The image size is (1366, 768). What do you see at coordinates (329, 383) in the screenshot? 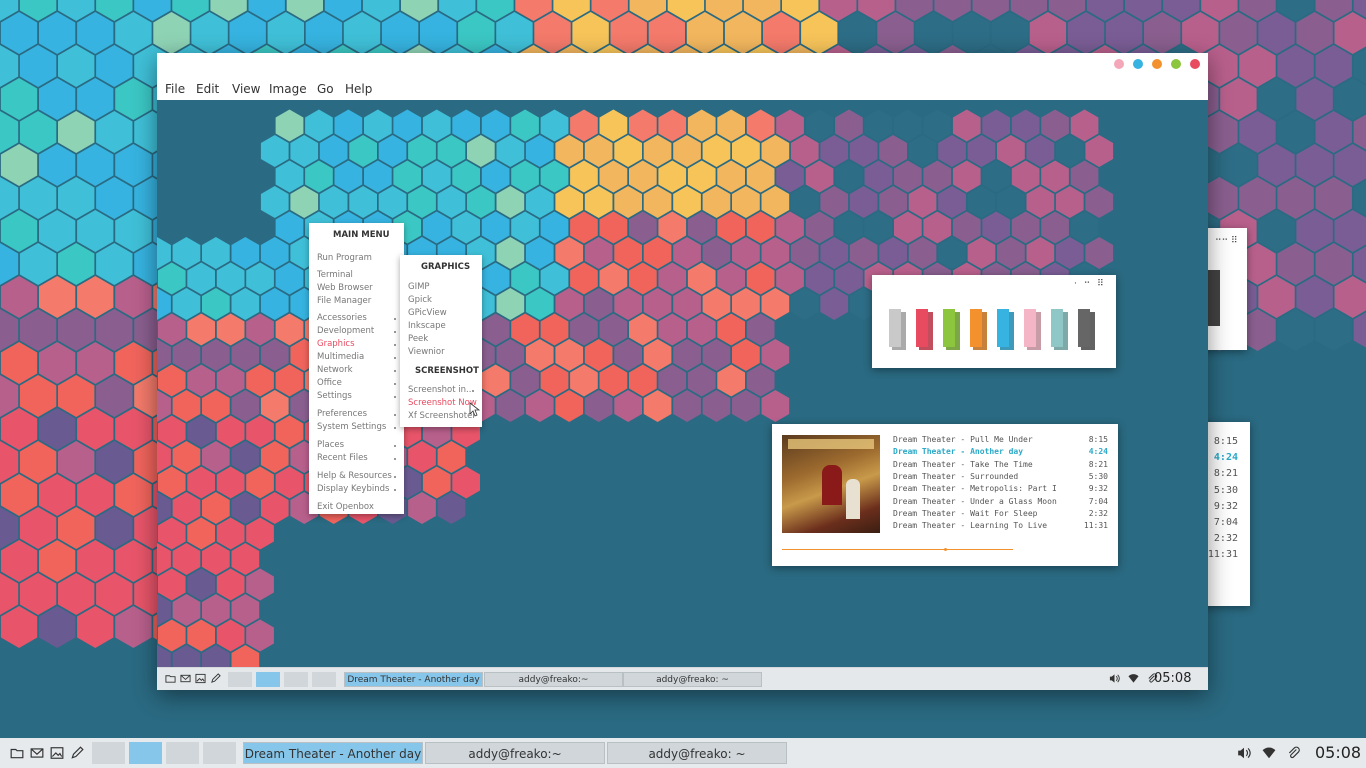
I see `menu-item-office: Office` at bounding box center [329, 383].